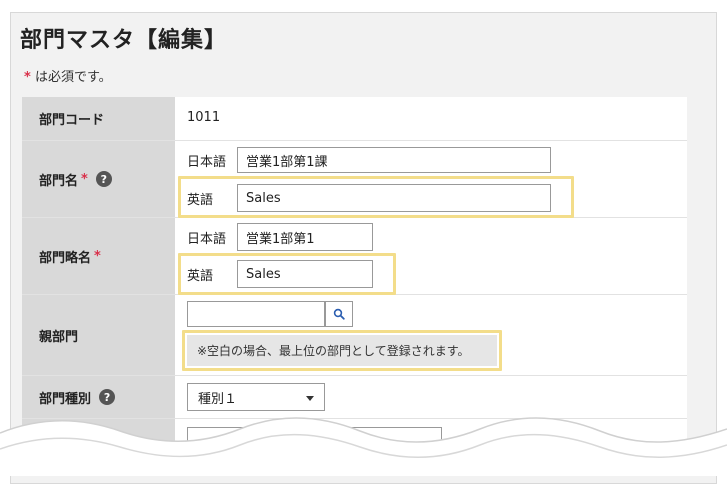  Describe the element at coordinates (65, 399) in the screenshot. I see `dept-type-label-text: 部門種別` at that location.